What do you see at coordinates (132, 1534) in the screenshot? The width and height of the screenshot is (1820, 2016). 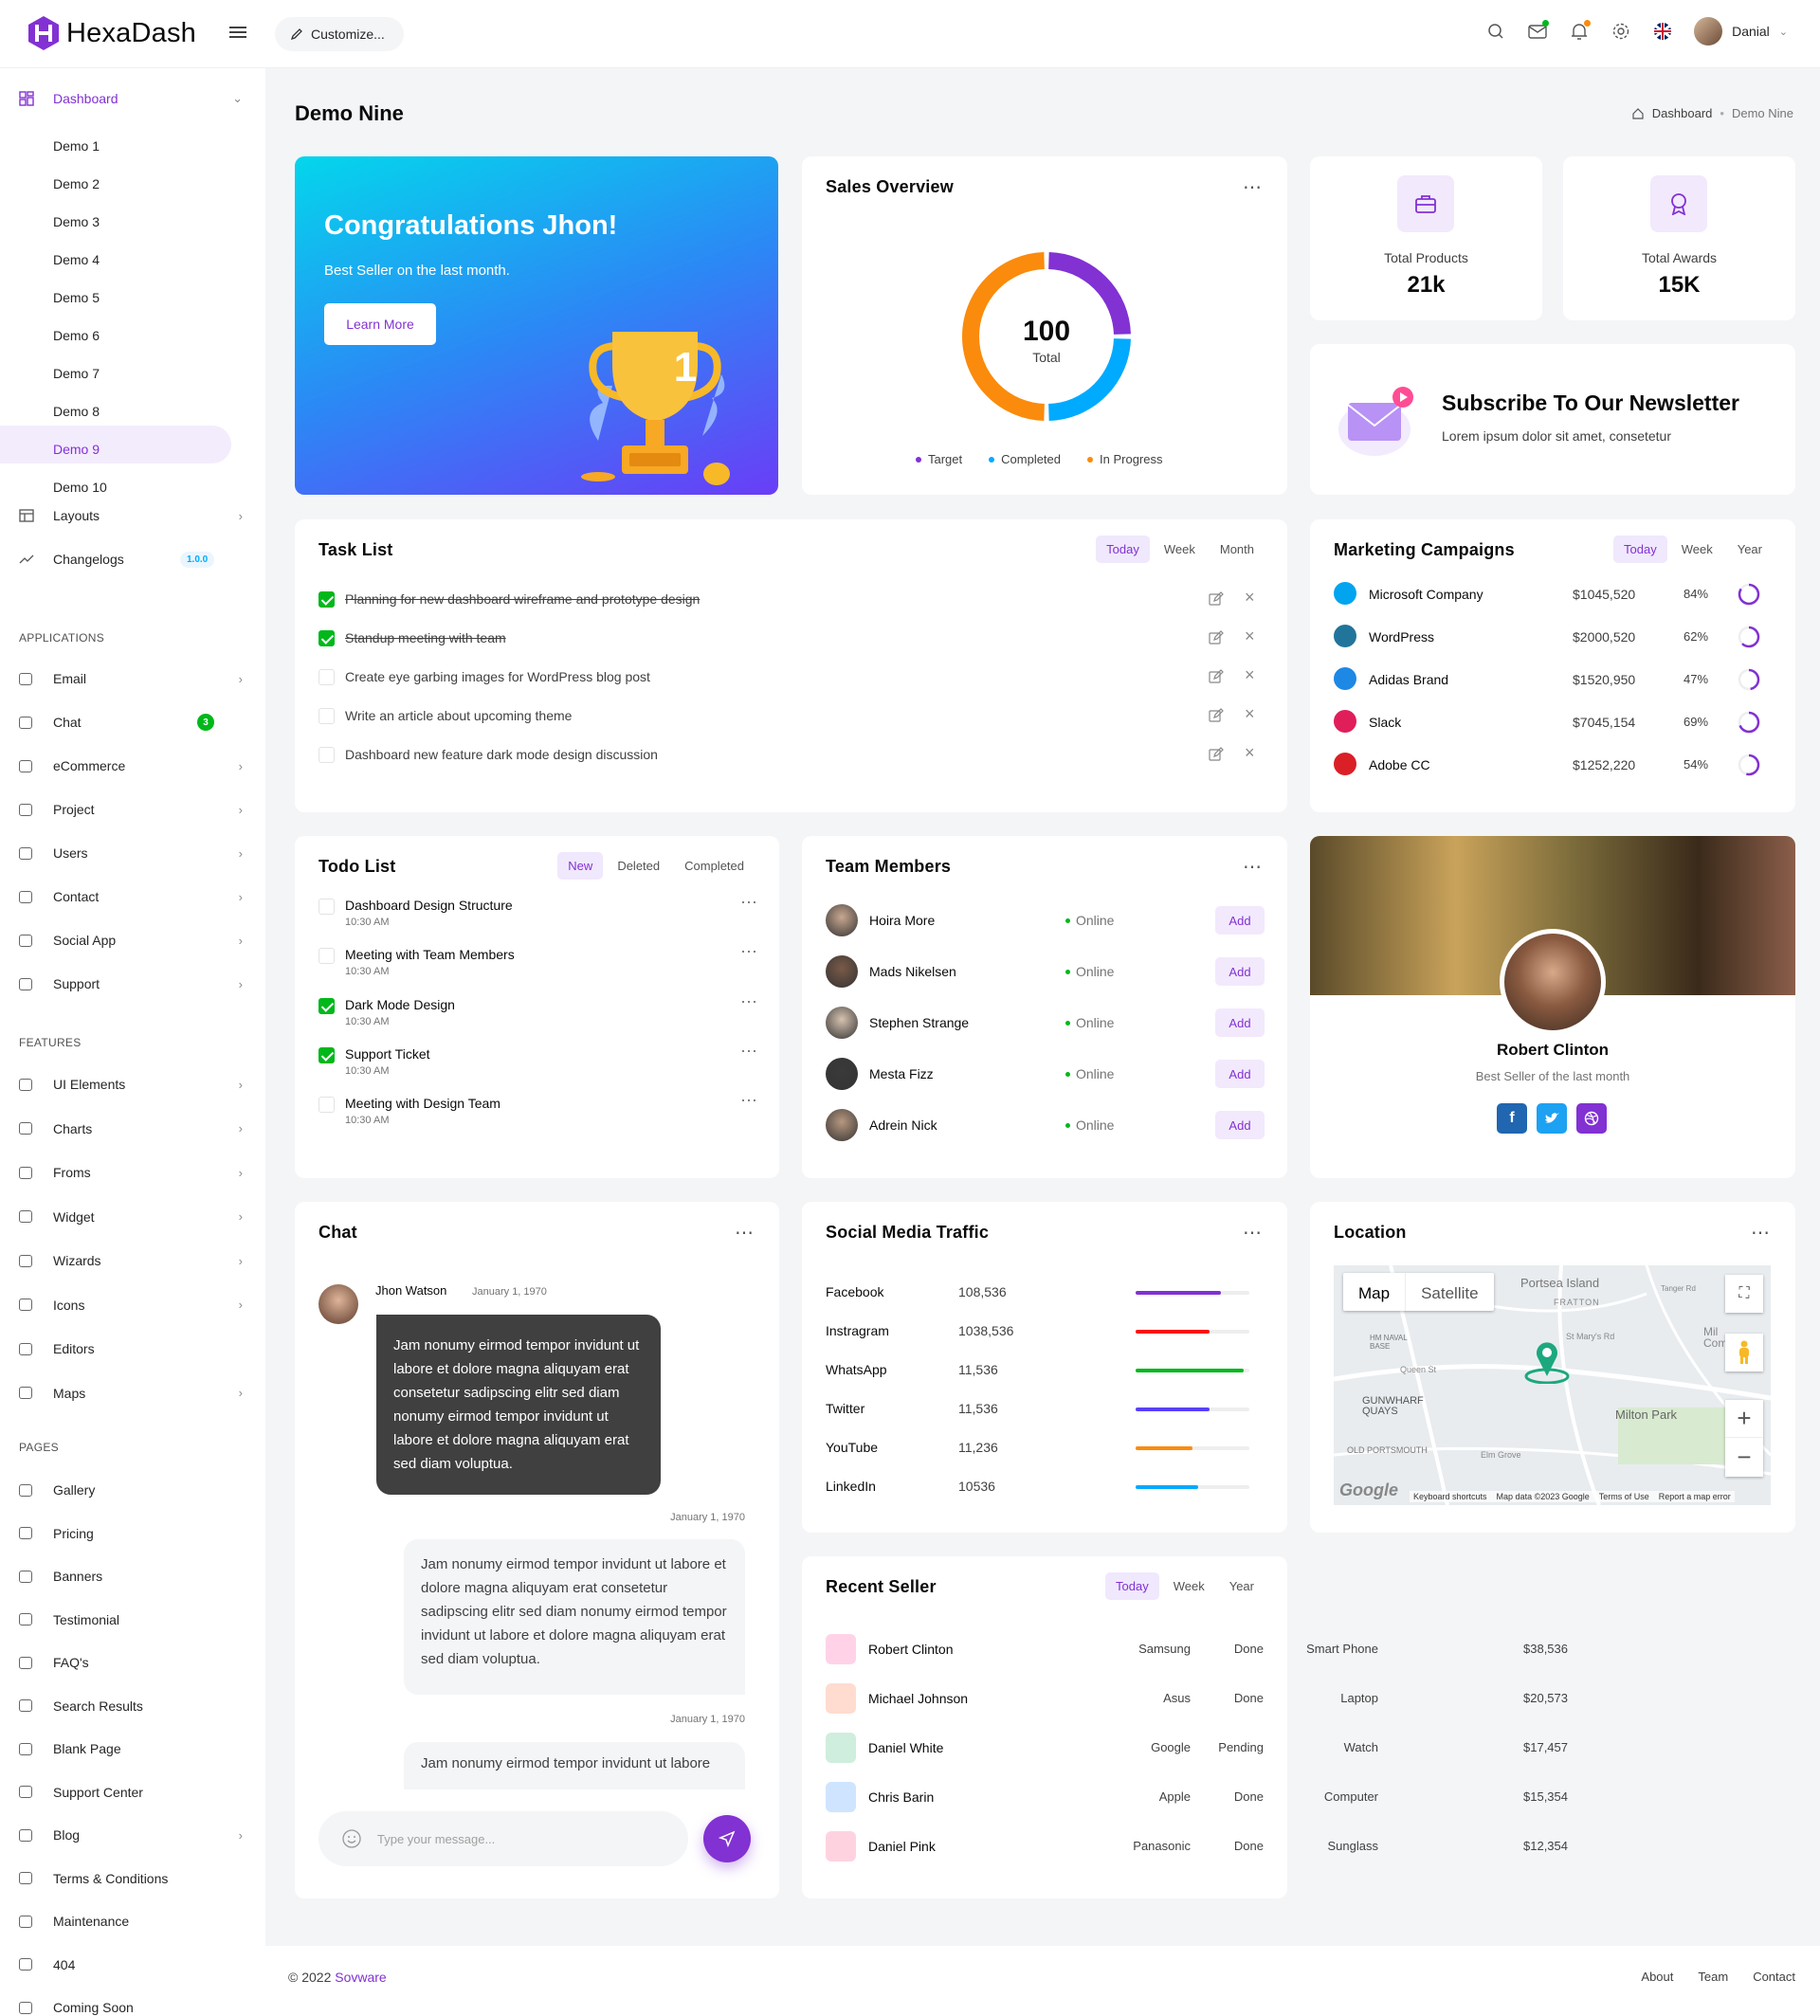 I see `sidebar-item-pricing: Pricing` at bounding box center [132, 1534].